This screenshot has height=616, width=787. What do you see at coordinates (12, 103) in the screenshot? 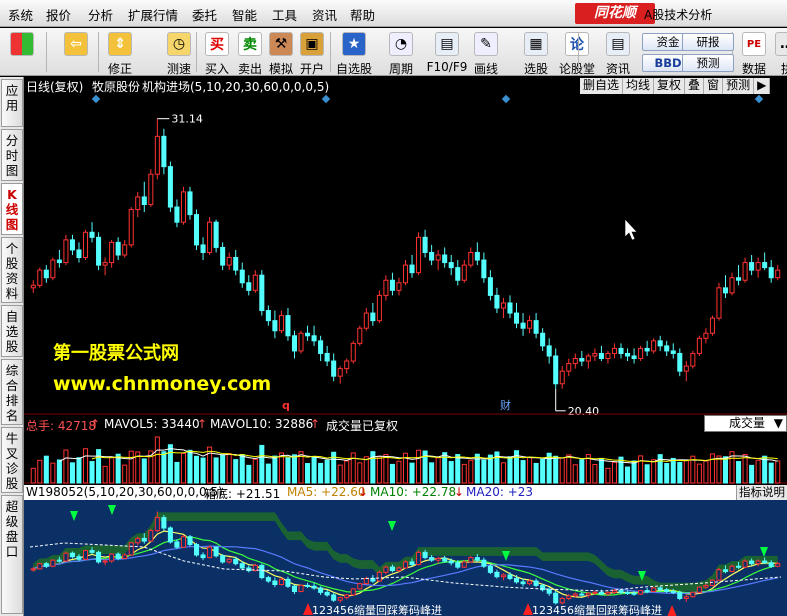
I see `side-tab-0: 应用` at bounding box center [12, 103].